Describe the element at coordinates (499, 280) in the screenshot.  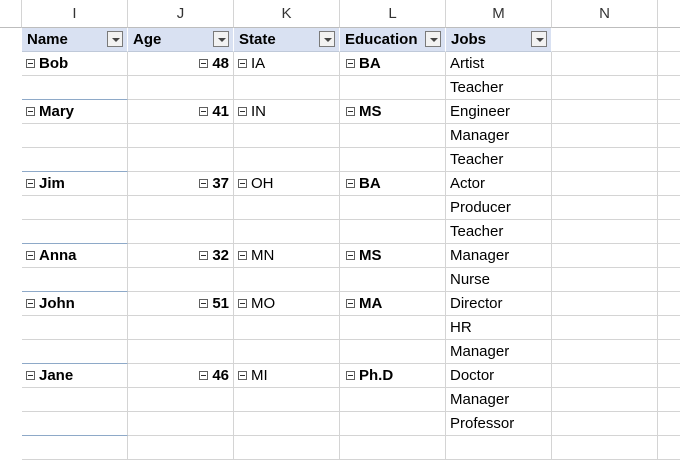
I see `job-cell: Nurse` at that location.